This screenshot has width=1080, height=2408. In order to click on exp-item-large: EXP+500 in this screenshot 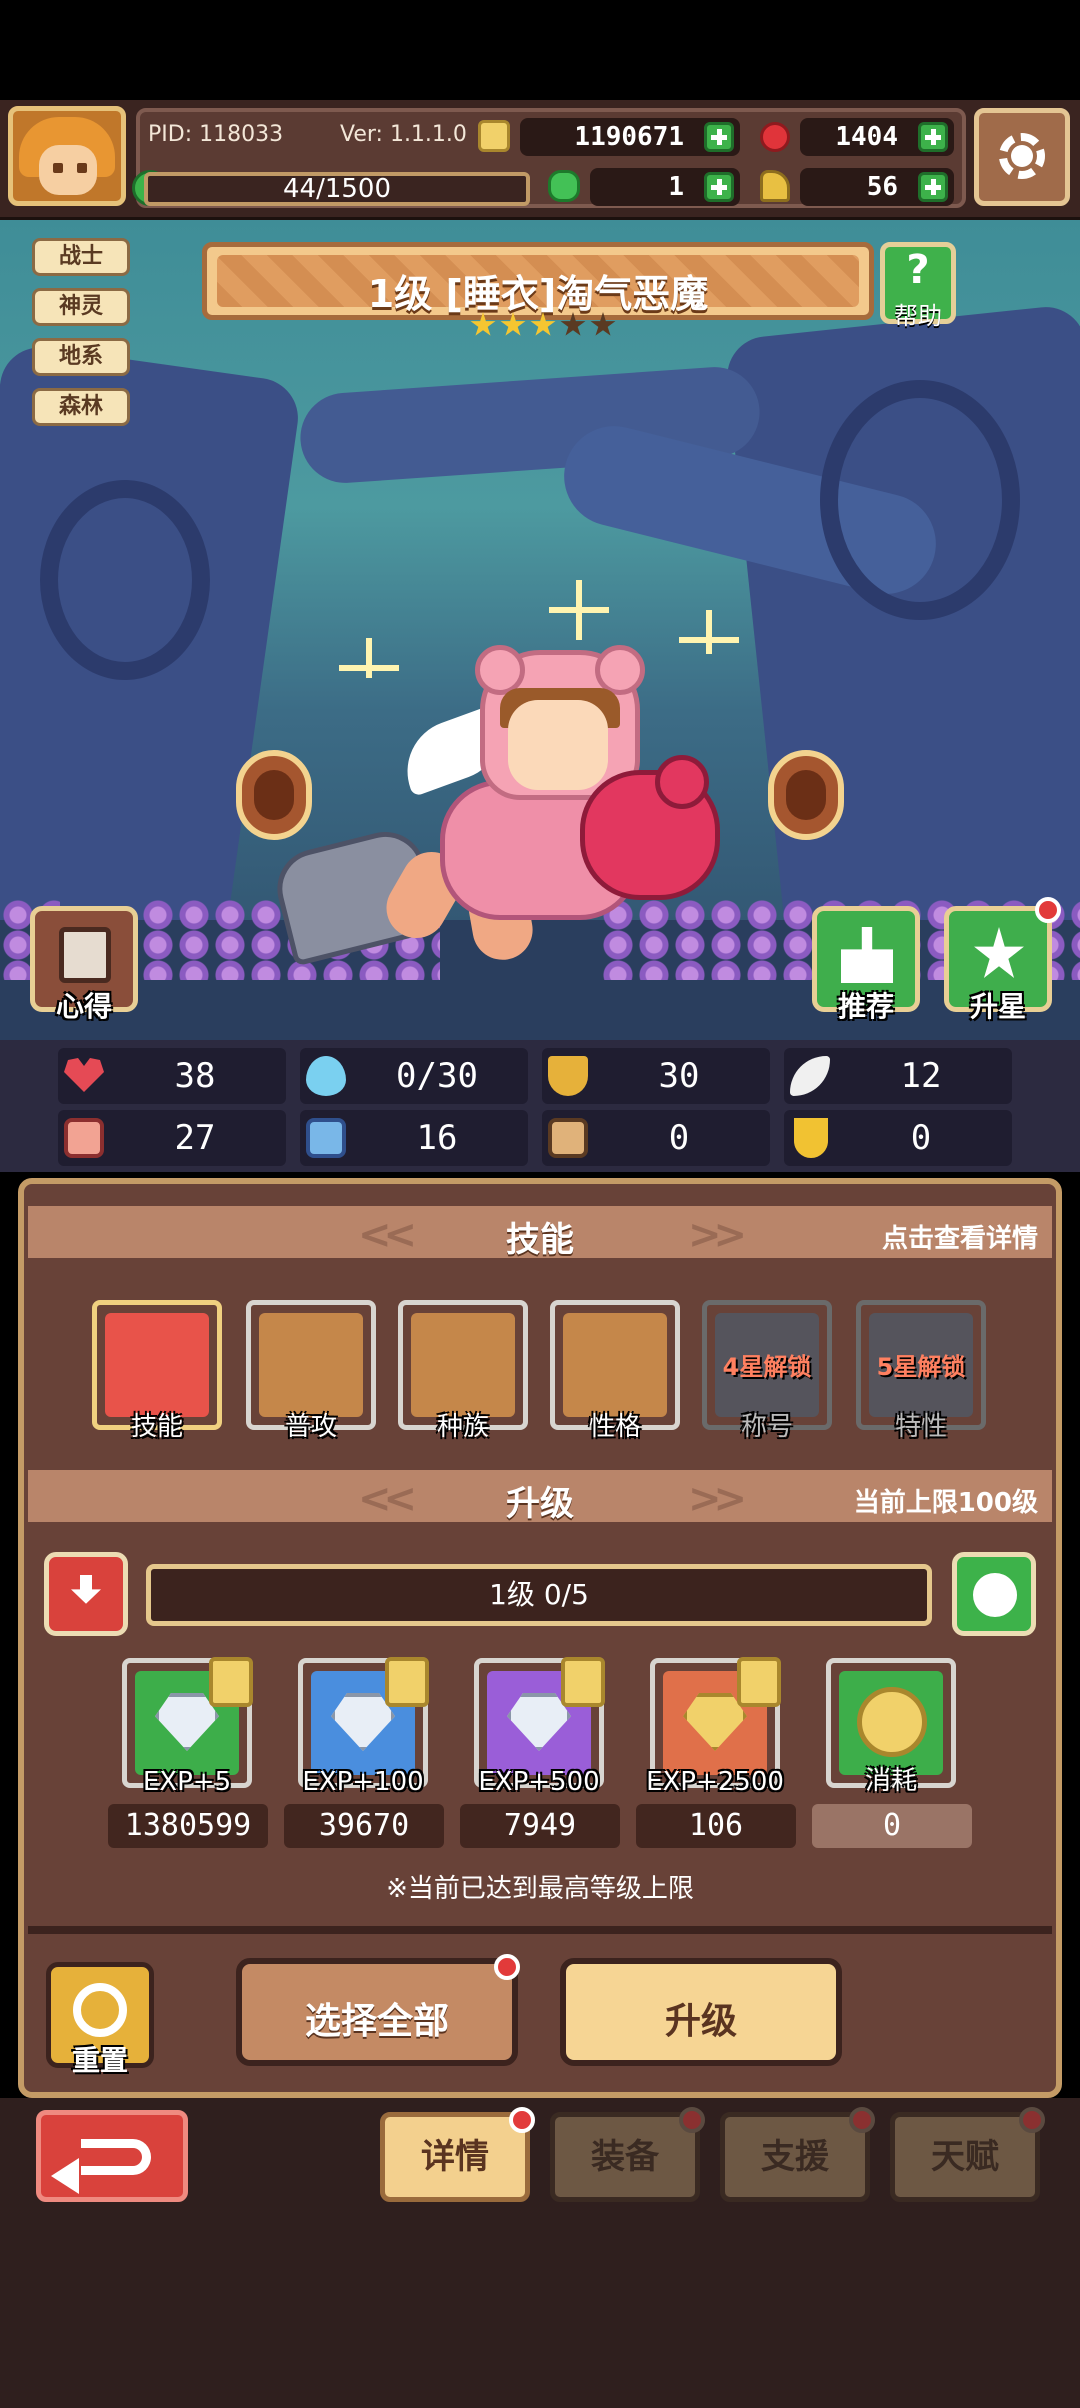, I will do `click(539, 1727)`.